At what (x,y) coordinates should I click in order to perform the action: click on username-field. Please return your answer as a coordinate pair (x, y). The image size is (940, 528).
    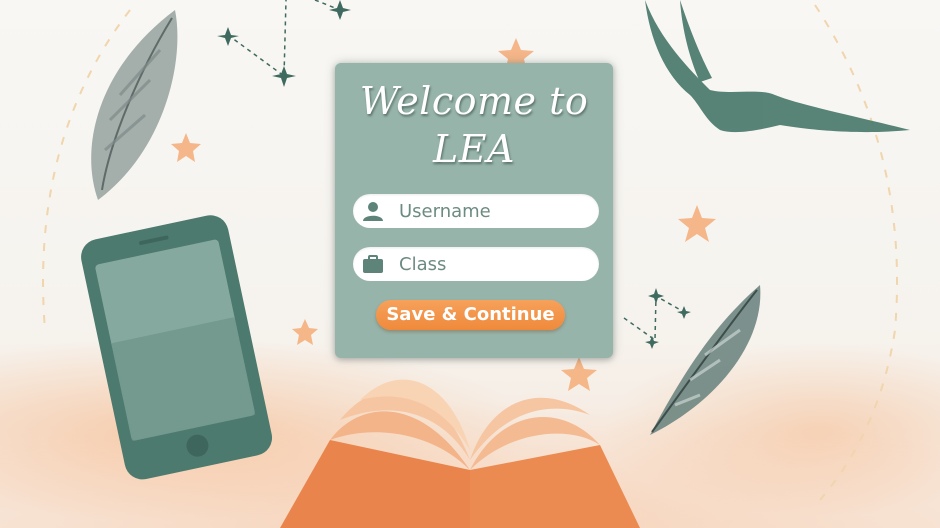
    Looking at the image, I should click on (476, 211).